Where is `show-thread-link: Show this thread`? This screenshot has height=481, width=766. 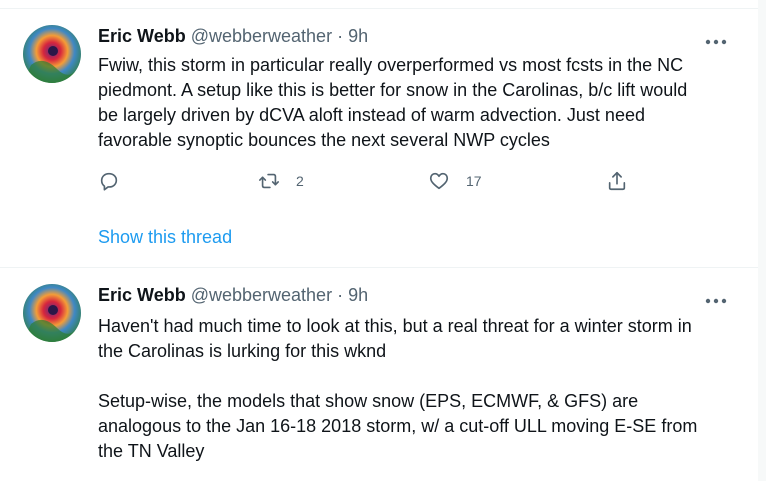 show-thread-link: Show this thread is located at coordinates (165, 237).